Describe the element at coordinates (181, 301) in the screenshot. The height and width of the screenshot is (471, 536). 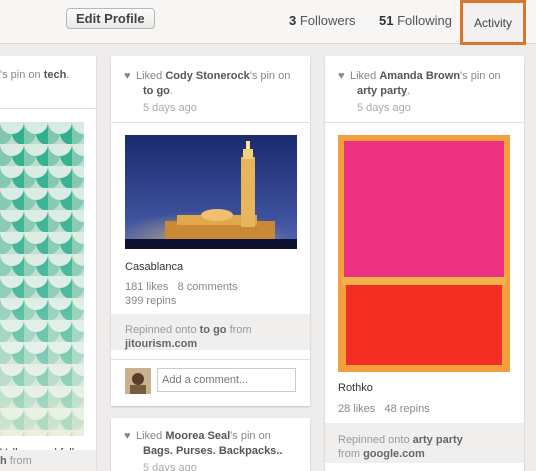
I see `repins-count: 399 repins` at that location.